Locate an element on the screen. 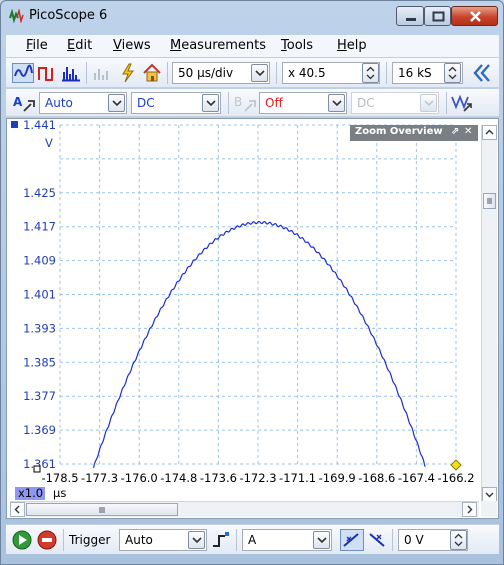  channel-a-label: A is located at coordinates (18, 102).